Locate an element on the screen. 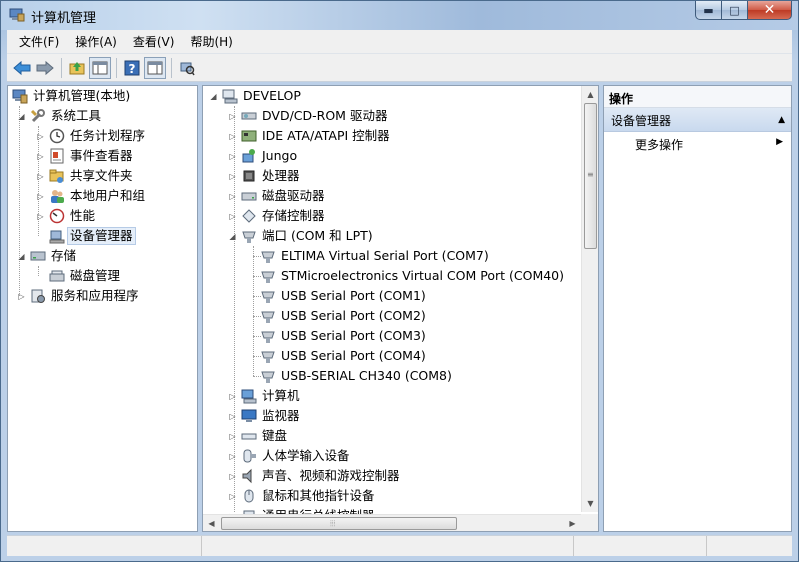 This screenshot has height=562, width=799. actions-section-device-manager: 设备管理器 ▲ is located at coordinates (697, 120).